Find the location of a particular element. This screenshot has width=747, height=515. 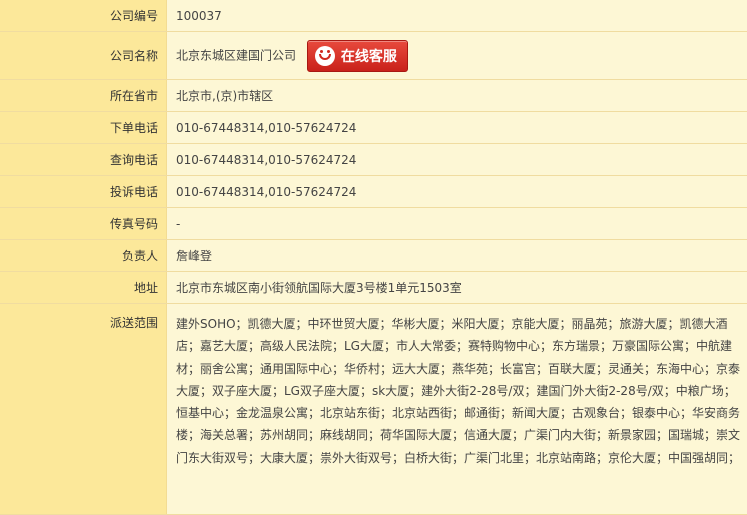

value-address: 北京市东城区南小街领航国际大厦3号楼1单元1503室 is located at coordinates (457, 288).